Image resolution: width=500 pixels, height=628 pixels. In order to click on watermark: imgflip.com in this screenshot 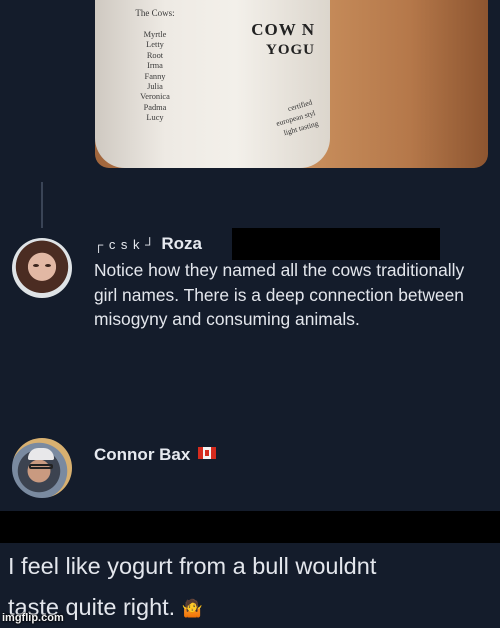, I will do `click(33, 618)`.